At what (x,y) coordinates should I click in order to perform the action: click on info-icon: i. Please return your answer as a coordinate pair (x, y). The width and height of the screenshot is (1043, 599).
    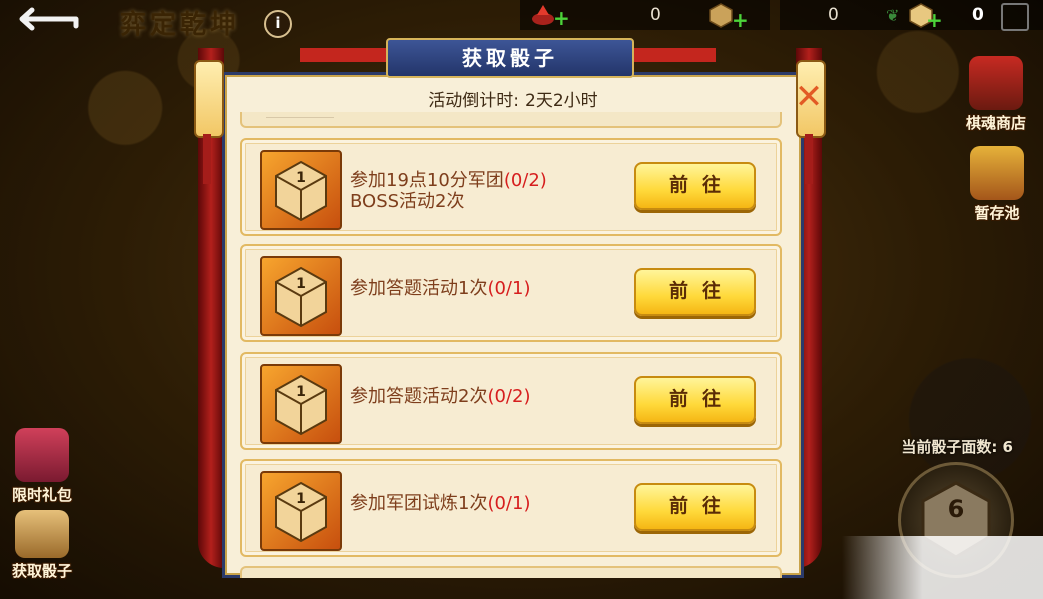
    Looking at the image, I should click on (278, 24).